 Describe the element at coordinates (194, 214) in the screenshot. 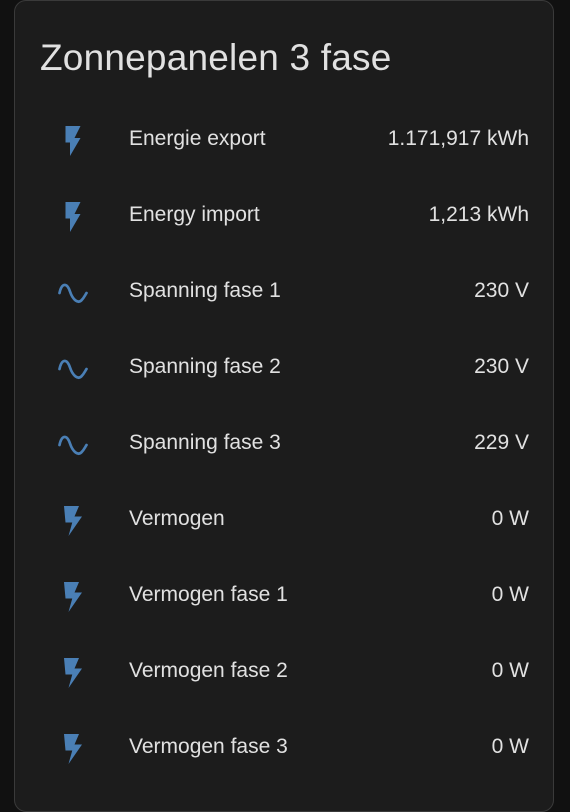

I see `entity-name: Energy import` at that location.